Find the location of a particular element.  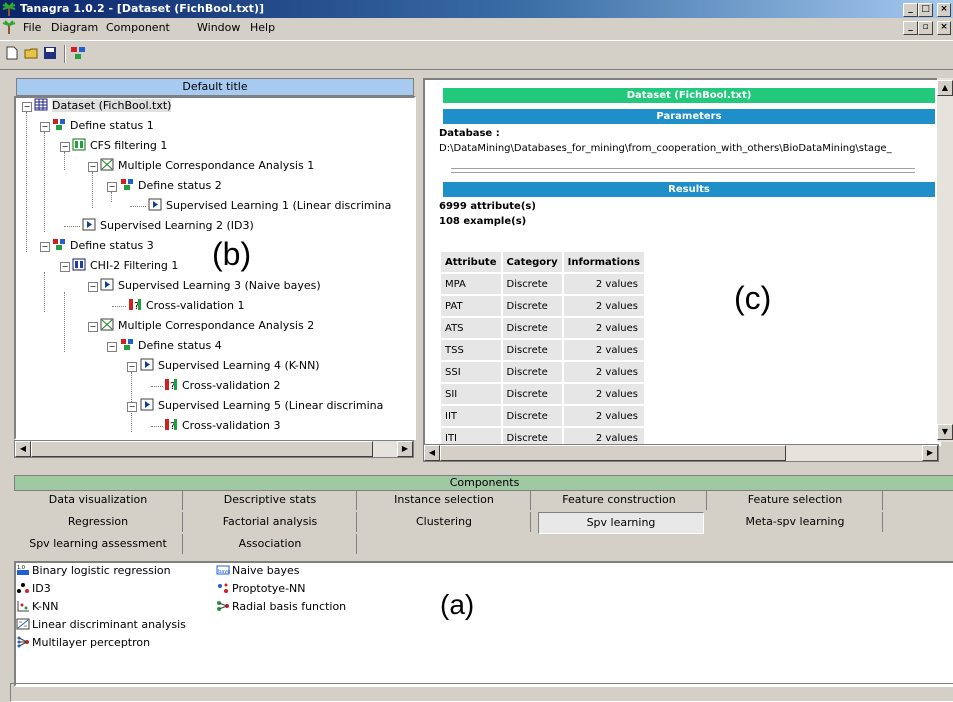

tree-node-supervised-learning-4: Supervised Learning 4 (K-NN) is located at coordinates (230, 366).